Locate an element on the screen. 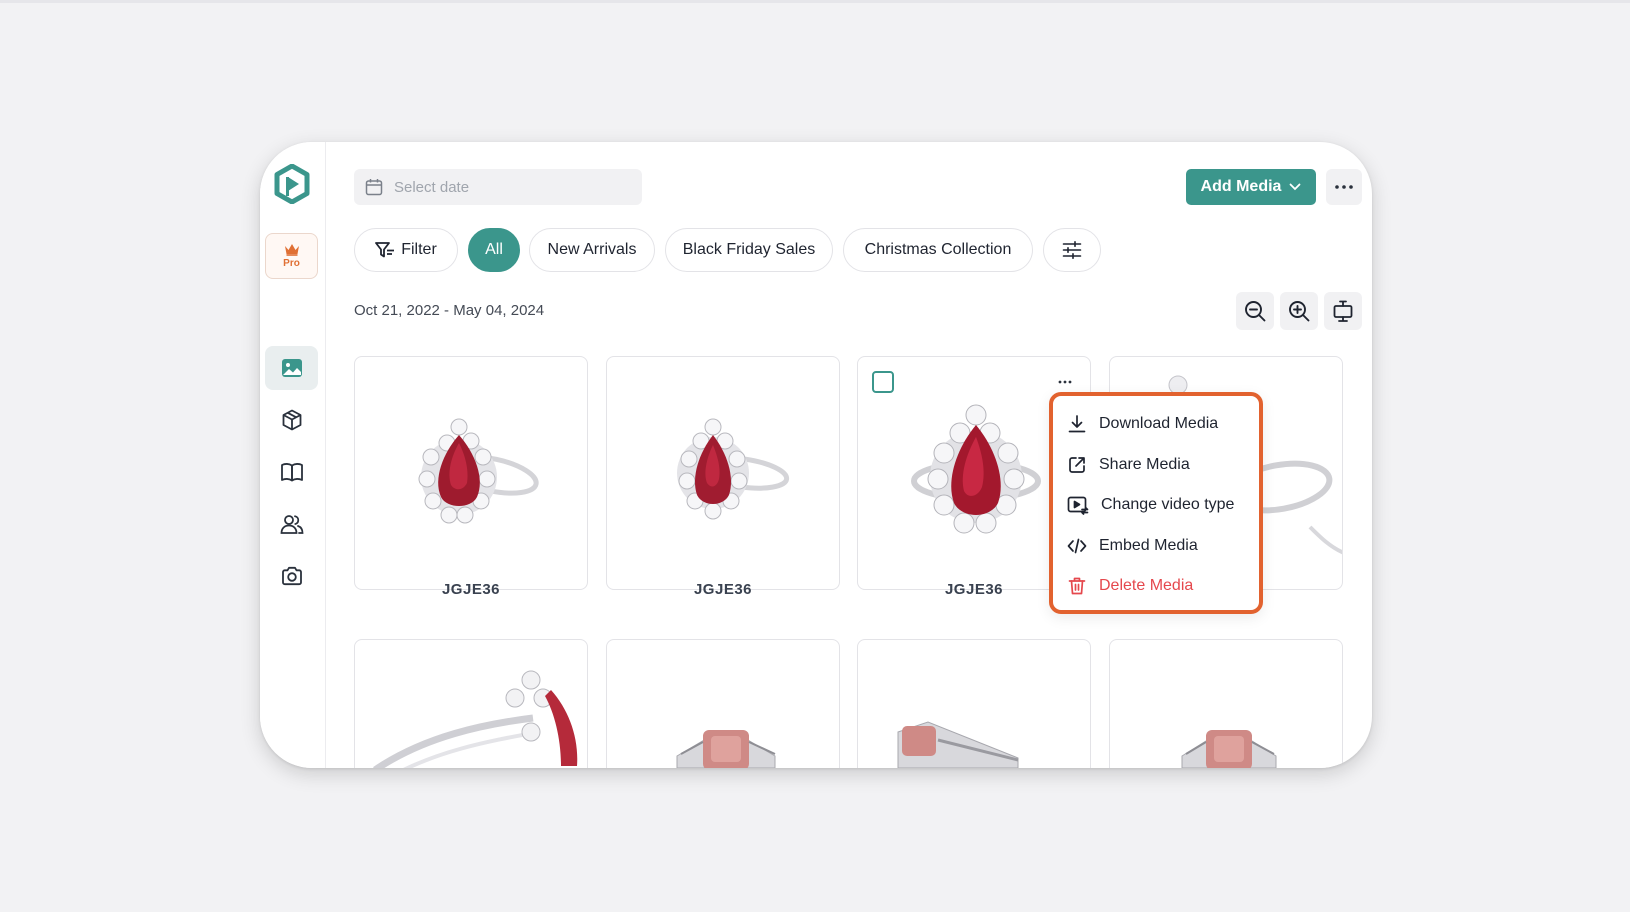 This screenshot has height=912, width=1630. image-icon is located at coordinates (291, 368).